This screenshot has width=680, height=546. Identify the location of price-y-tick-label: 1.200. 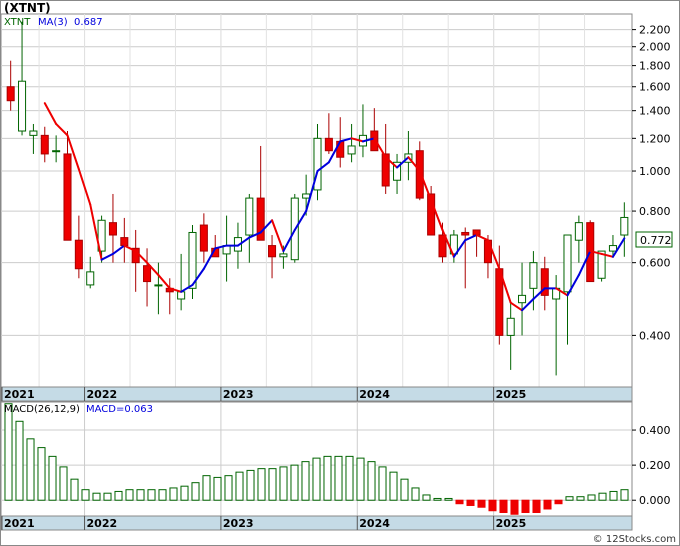
(655, 138).